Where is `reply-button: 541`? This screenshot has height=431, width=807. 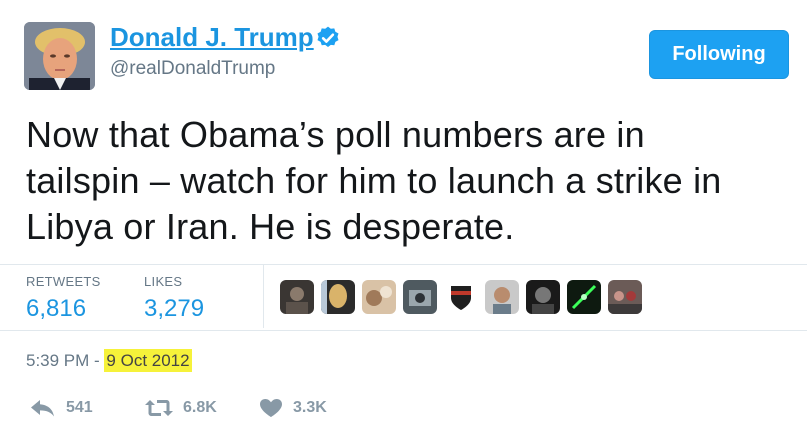 reply-button: 541 is located at coordinates (61, 408).